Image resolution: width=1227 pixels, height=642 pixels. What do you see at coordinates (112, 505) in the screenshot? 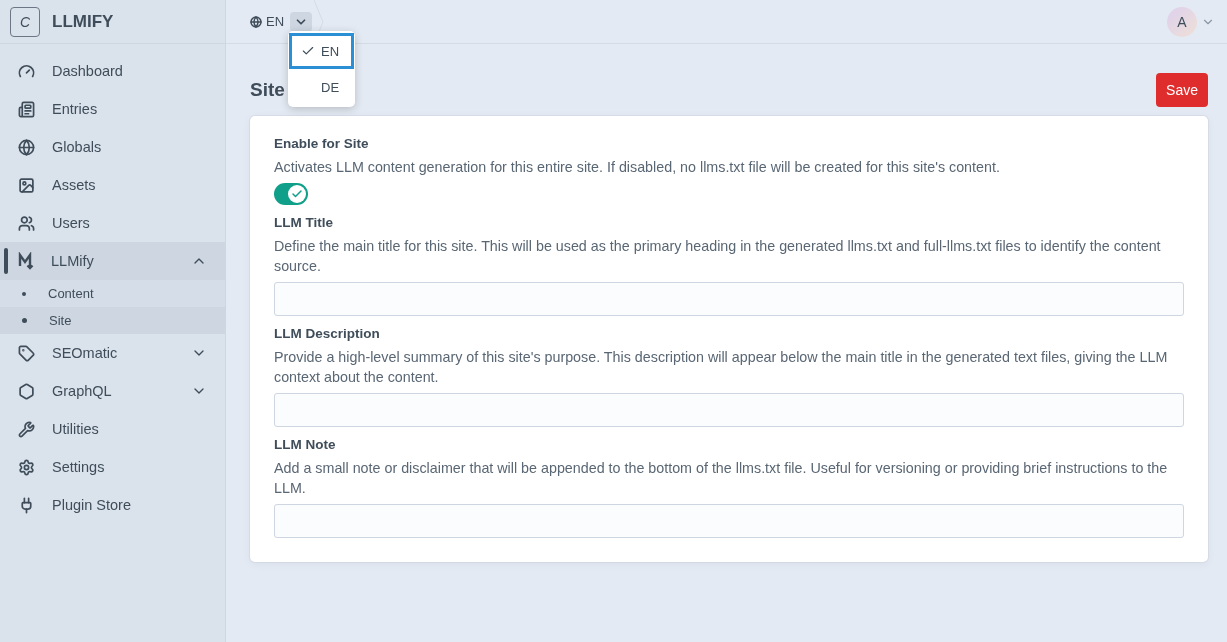
I see `nav-item: Plugin Store` at bounding box center [112, 505].